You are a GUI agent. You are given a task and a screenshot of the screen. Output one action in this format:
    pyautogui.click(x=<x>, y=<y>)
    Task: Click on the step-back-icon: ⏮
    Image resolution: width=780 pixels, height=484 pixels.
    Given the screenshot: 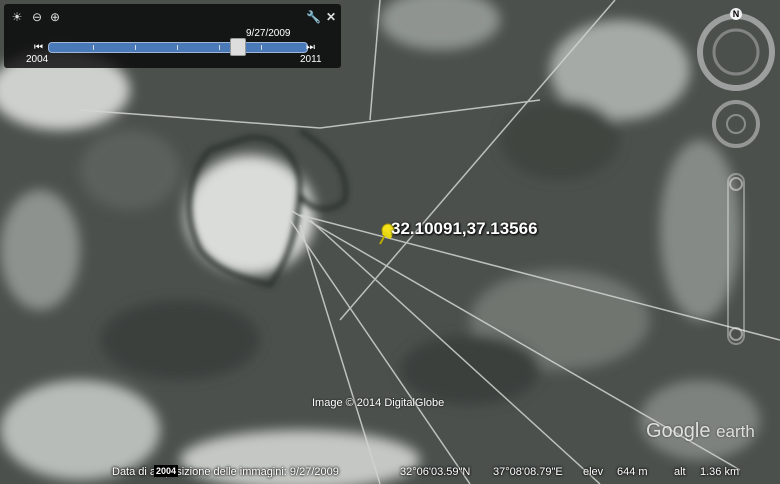 What is the action you would take?
    pyautogui.click(x=38, y=47)
    